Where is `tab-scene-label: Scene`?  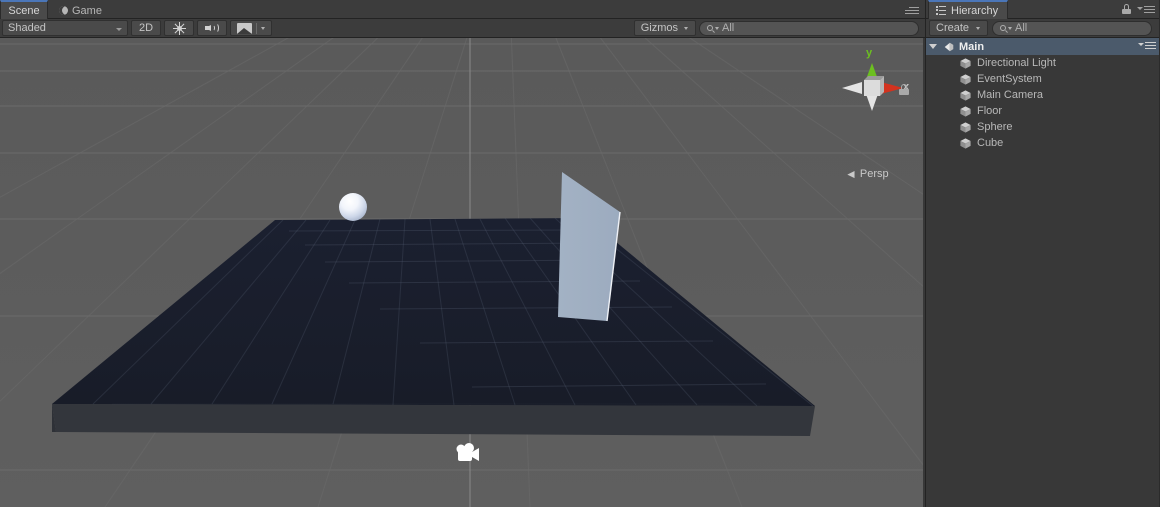 tab-scene-label: Scene is located at coordinates (24, 10).